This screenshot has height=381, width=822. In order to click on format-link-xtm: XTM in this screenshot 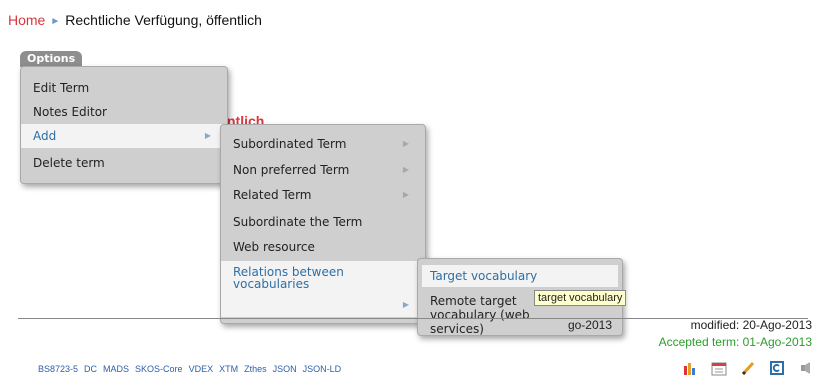, I will do `click(228, 369)`.